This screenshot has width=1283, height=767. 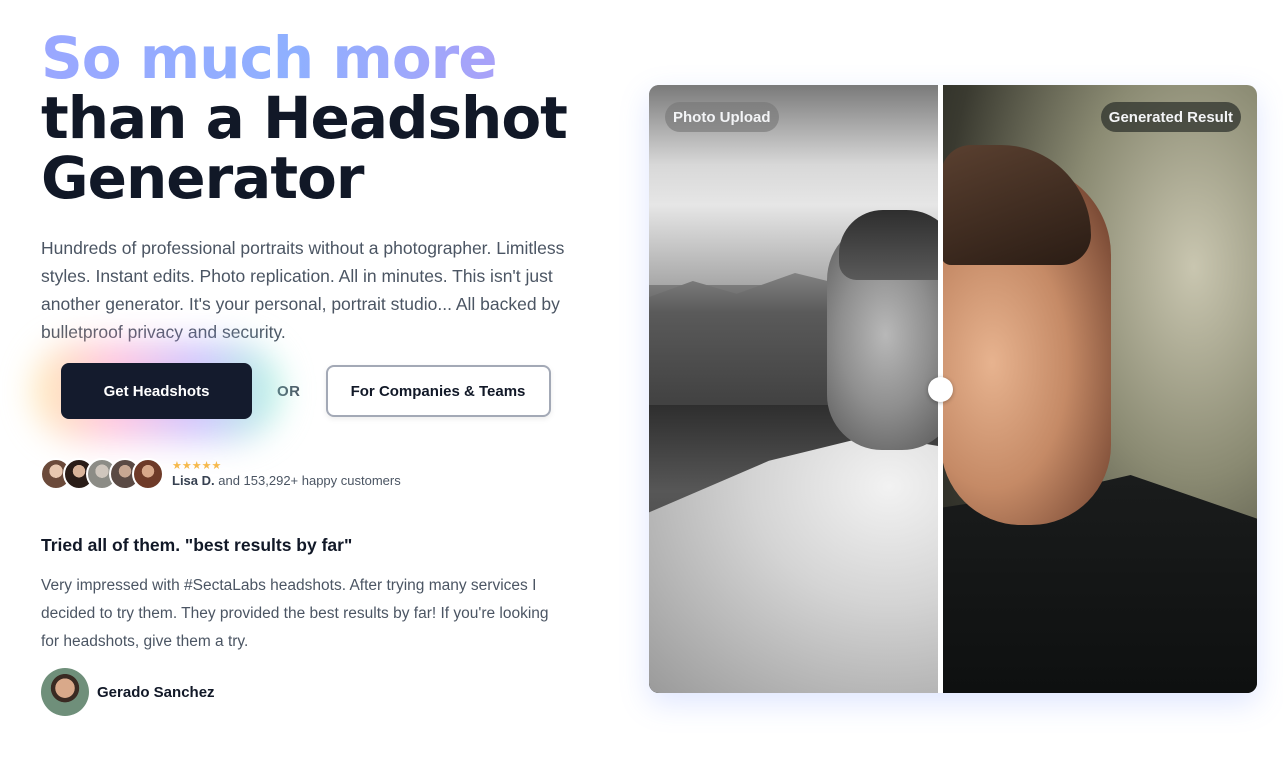 What do you see at coordinates (65, 692) in the screenshot?
I see `author-avatar` at bounding box center [65, 692].